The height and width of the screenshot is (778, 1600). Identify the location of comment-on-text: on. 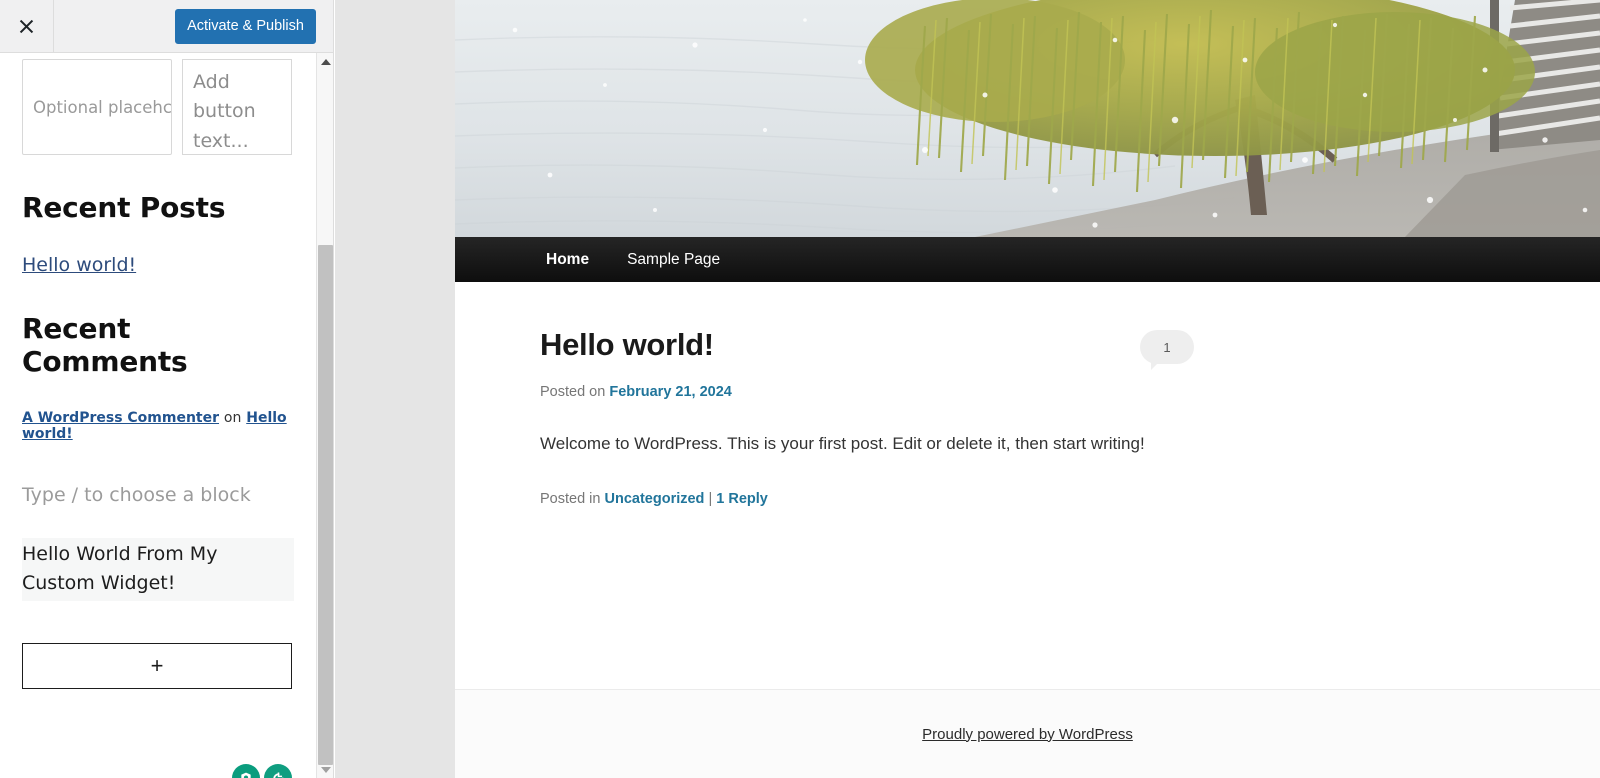
(232, 418).